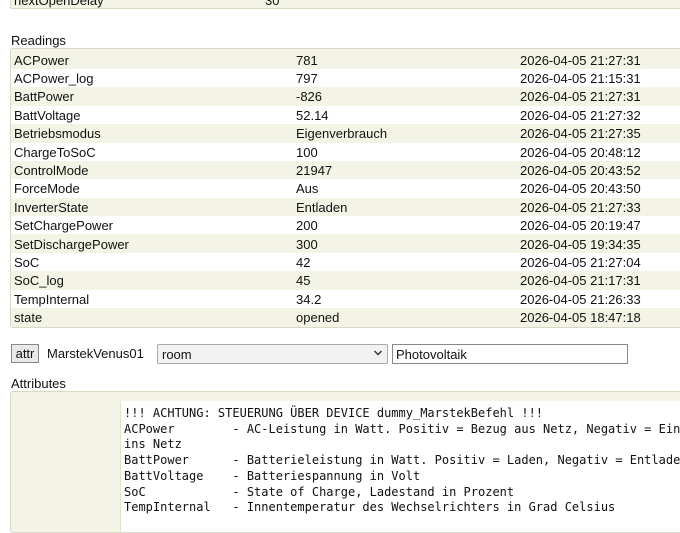  Describe the element at coordinates (303, 262) in the screenshot. I see `reading-value: 42` at that location.